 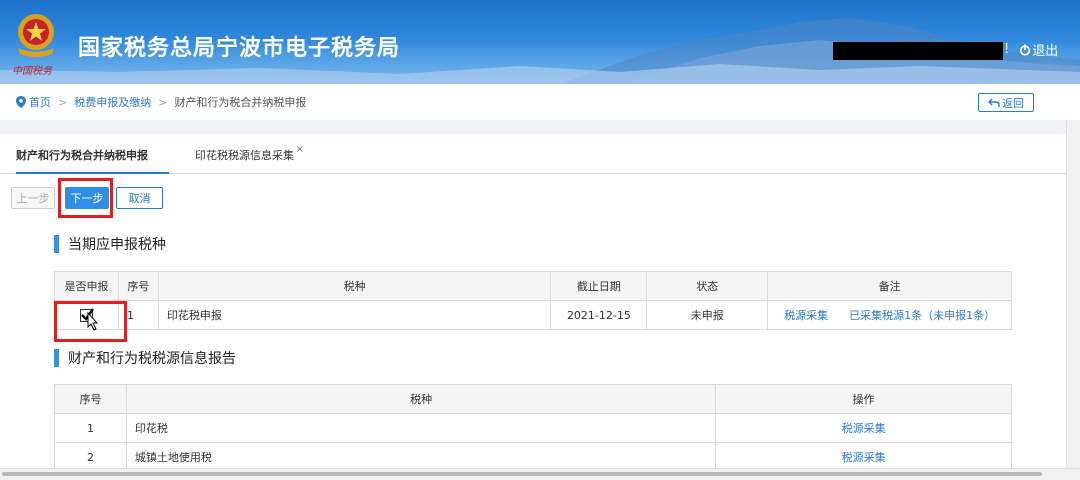 I want to click on section-title-text: 财产和行为税税源信息报告, so click(x=152, y=359).